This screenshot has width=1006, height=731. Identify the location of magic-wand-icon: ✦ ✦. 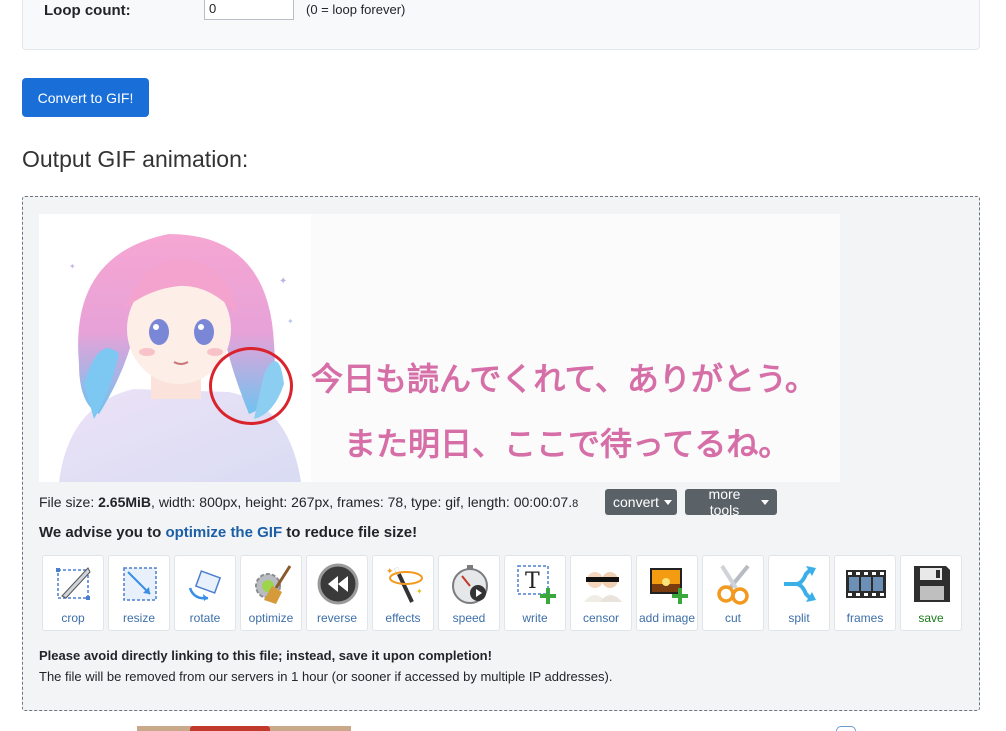
(404, 584).